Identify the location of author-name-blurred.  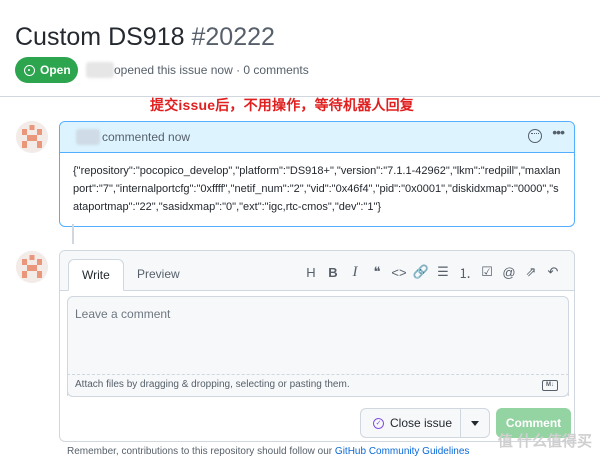
(100, 70).